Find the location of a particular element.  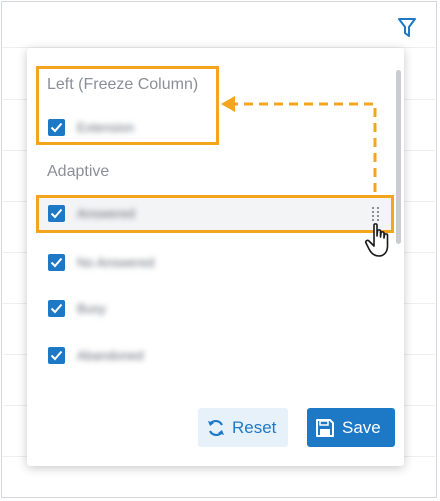

refresh-icon is located at coordinates (216, 428).